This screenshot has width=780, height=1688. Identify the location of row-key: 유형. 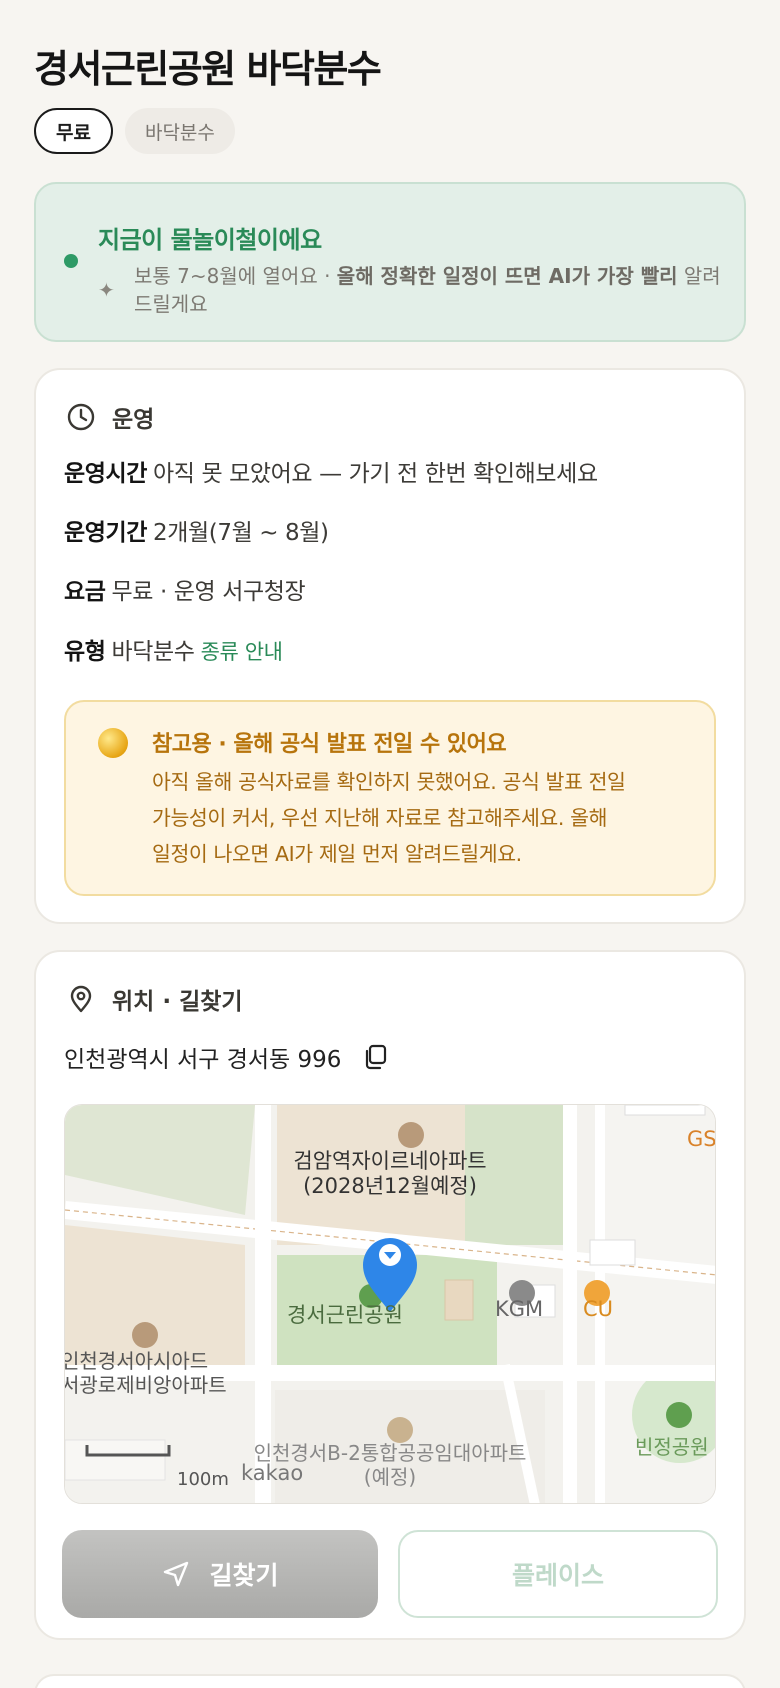
(85, 652).